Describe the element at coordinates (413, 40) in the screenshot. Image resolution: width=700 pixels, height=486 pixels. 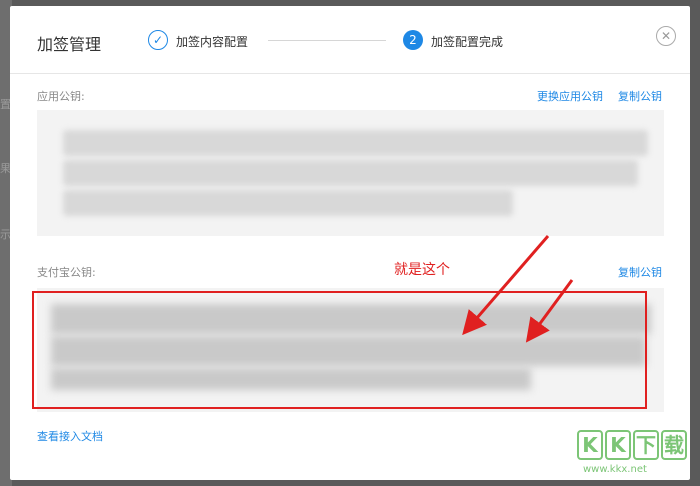
I see `step-2-number-icon: 2` at that location.